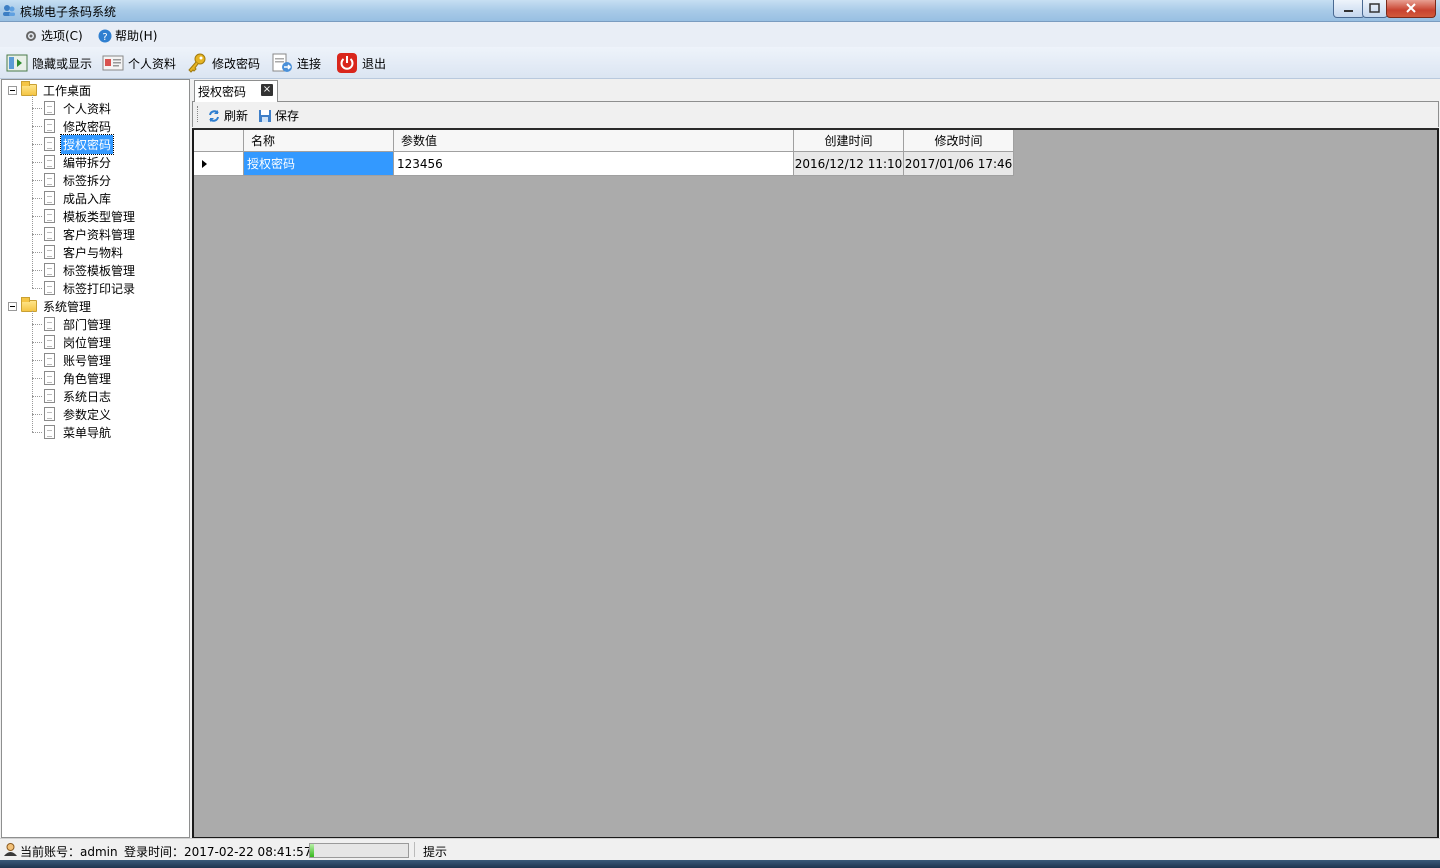 Image resolution: width=1440 pixels, height=868 pixels. Describe the element at coordinates (87, 198) in the screenshot. I see `tree-item-label: 成品入库` at that location.